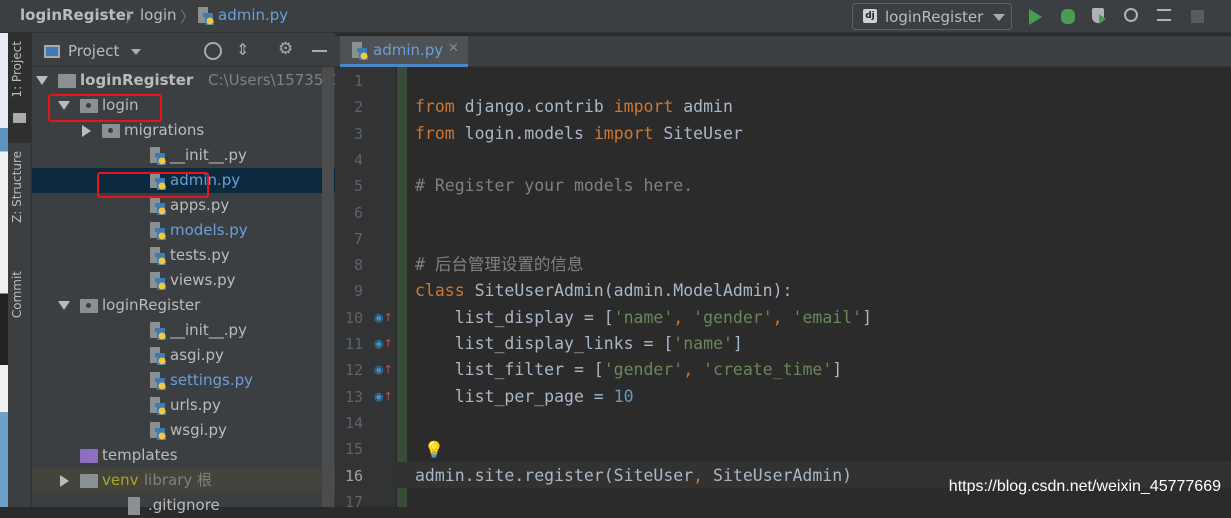 This screenshot has width=1231, height=518. What do you see at coordinates (158, 15) in the screenshot?
I see `breadcrumb-folder: login` at bounding box center [158, 15].